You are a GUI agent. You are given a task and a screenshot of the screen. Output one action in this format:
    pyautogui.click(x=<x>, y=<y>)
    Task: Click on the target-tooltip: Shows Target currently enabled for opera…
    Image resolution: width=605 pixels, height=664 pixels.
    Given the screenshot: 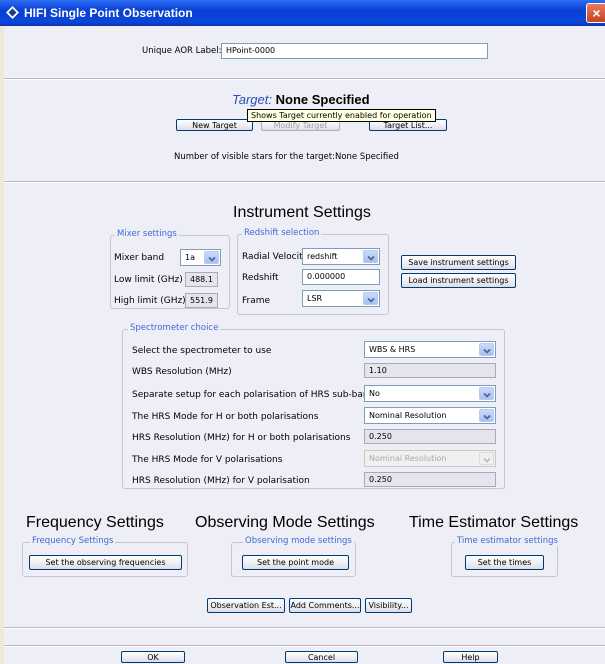 What is the action you would take?
    pyautogui.click(x=341, y=115)
    